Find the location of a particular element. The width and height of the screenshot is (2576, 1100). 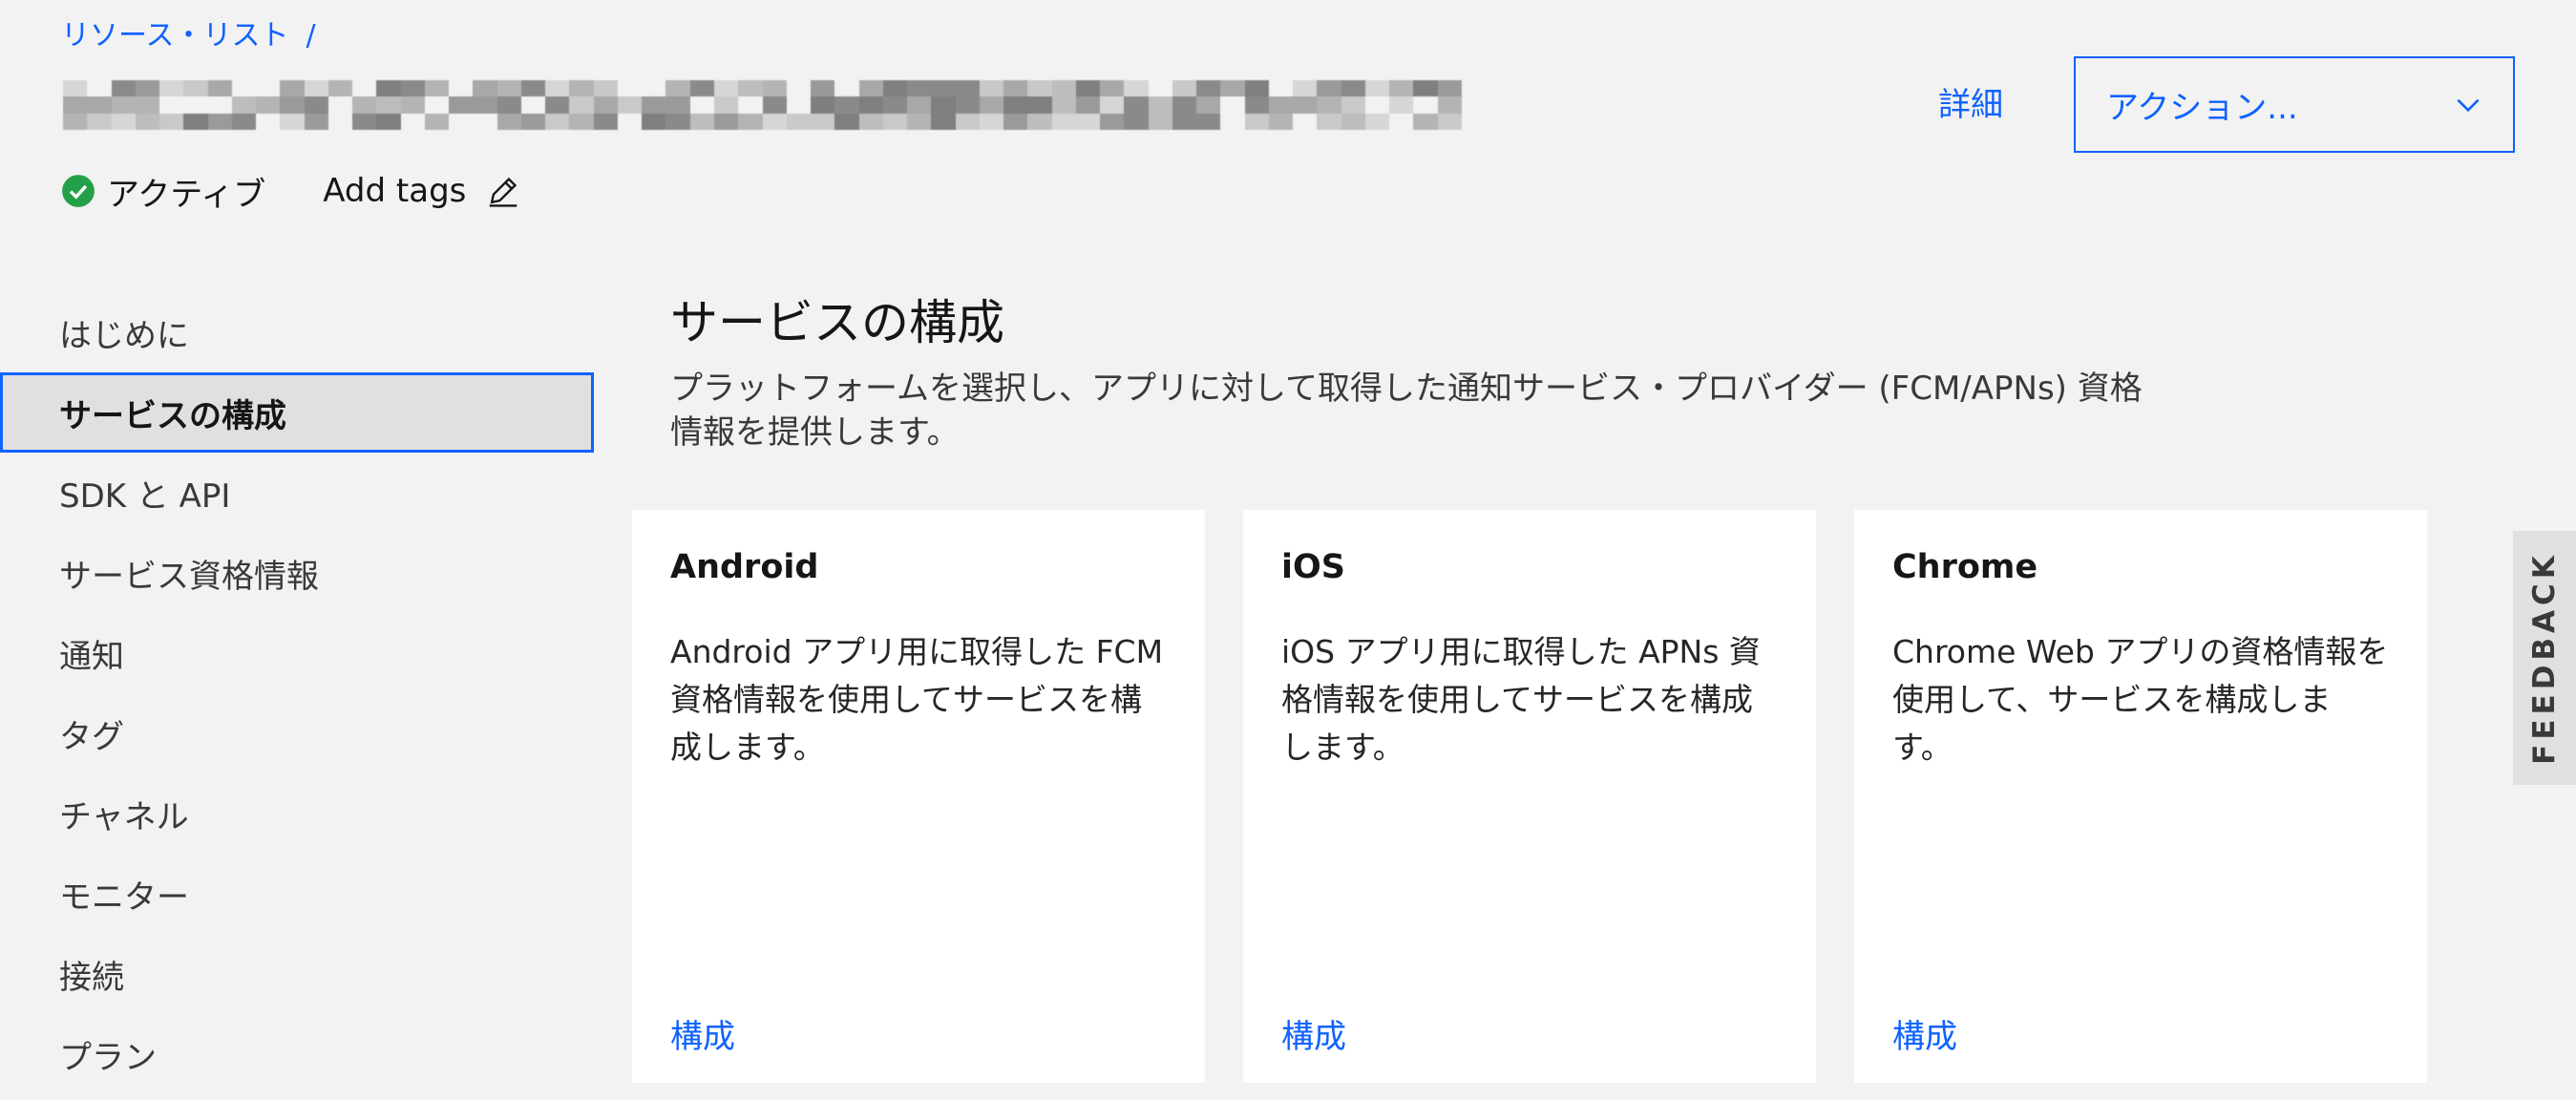

sidebar-item-monitor: モニター is located at coordinates (297, 894).